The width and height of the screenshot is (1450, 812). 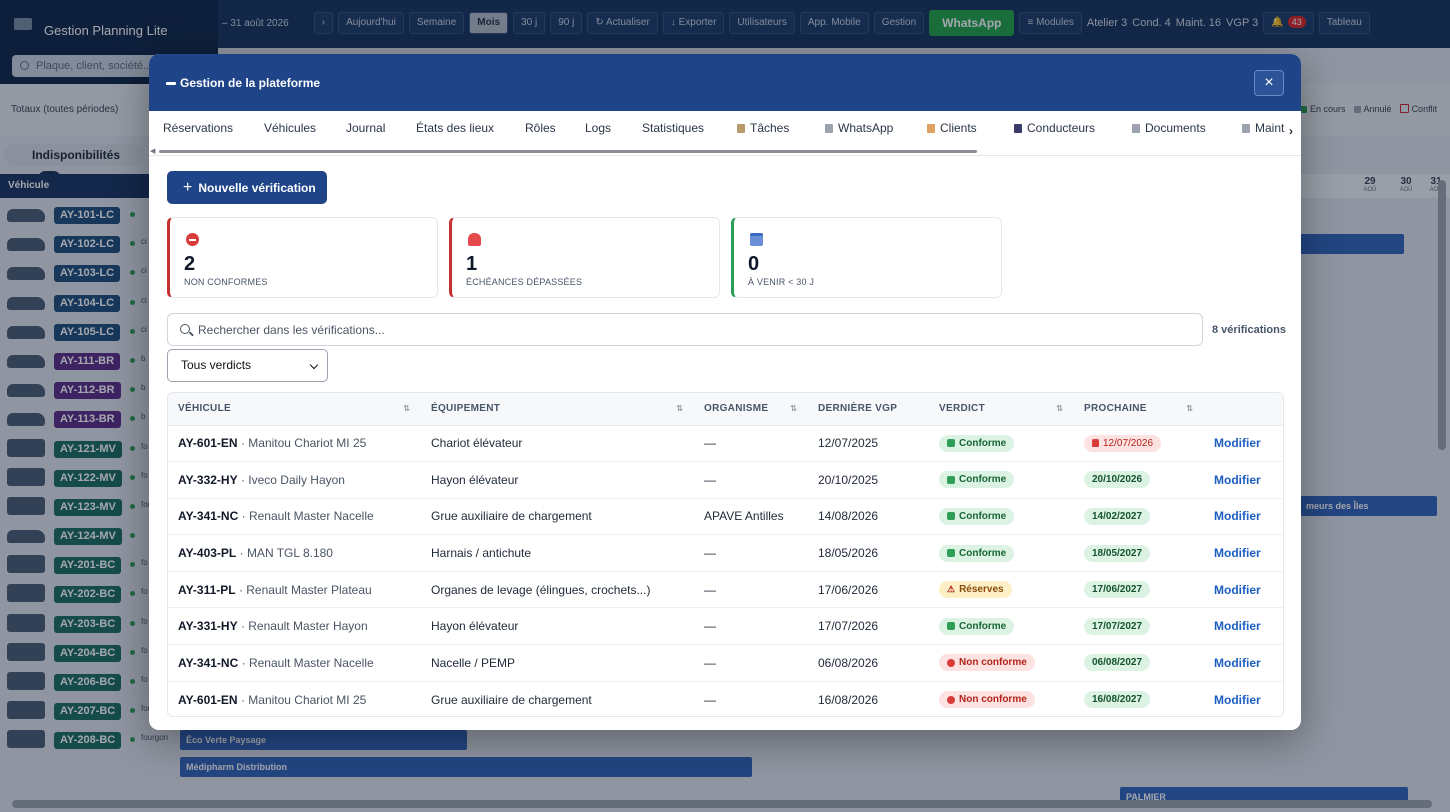 I want to click on column-header-verdict: VERDICT ⇅, so click(x=1001, y=409).